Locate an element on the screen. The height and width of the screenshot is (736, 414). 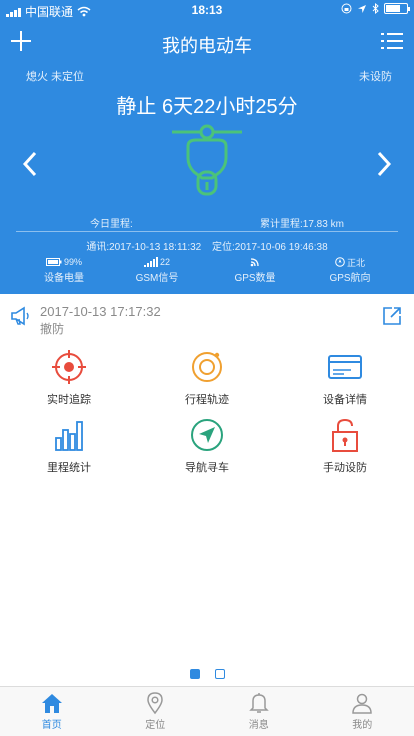
external-link-icon is located at coordinates (392, 316).